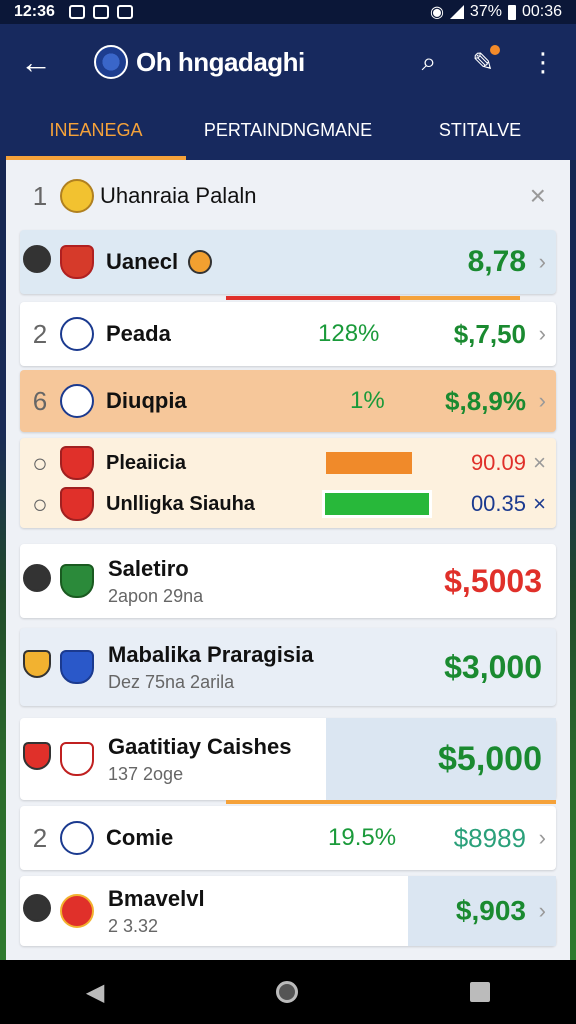 The image size is (576, 1024). I want to click on search-icon: ⌕, so click(429, 62).